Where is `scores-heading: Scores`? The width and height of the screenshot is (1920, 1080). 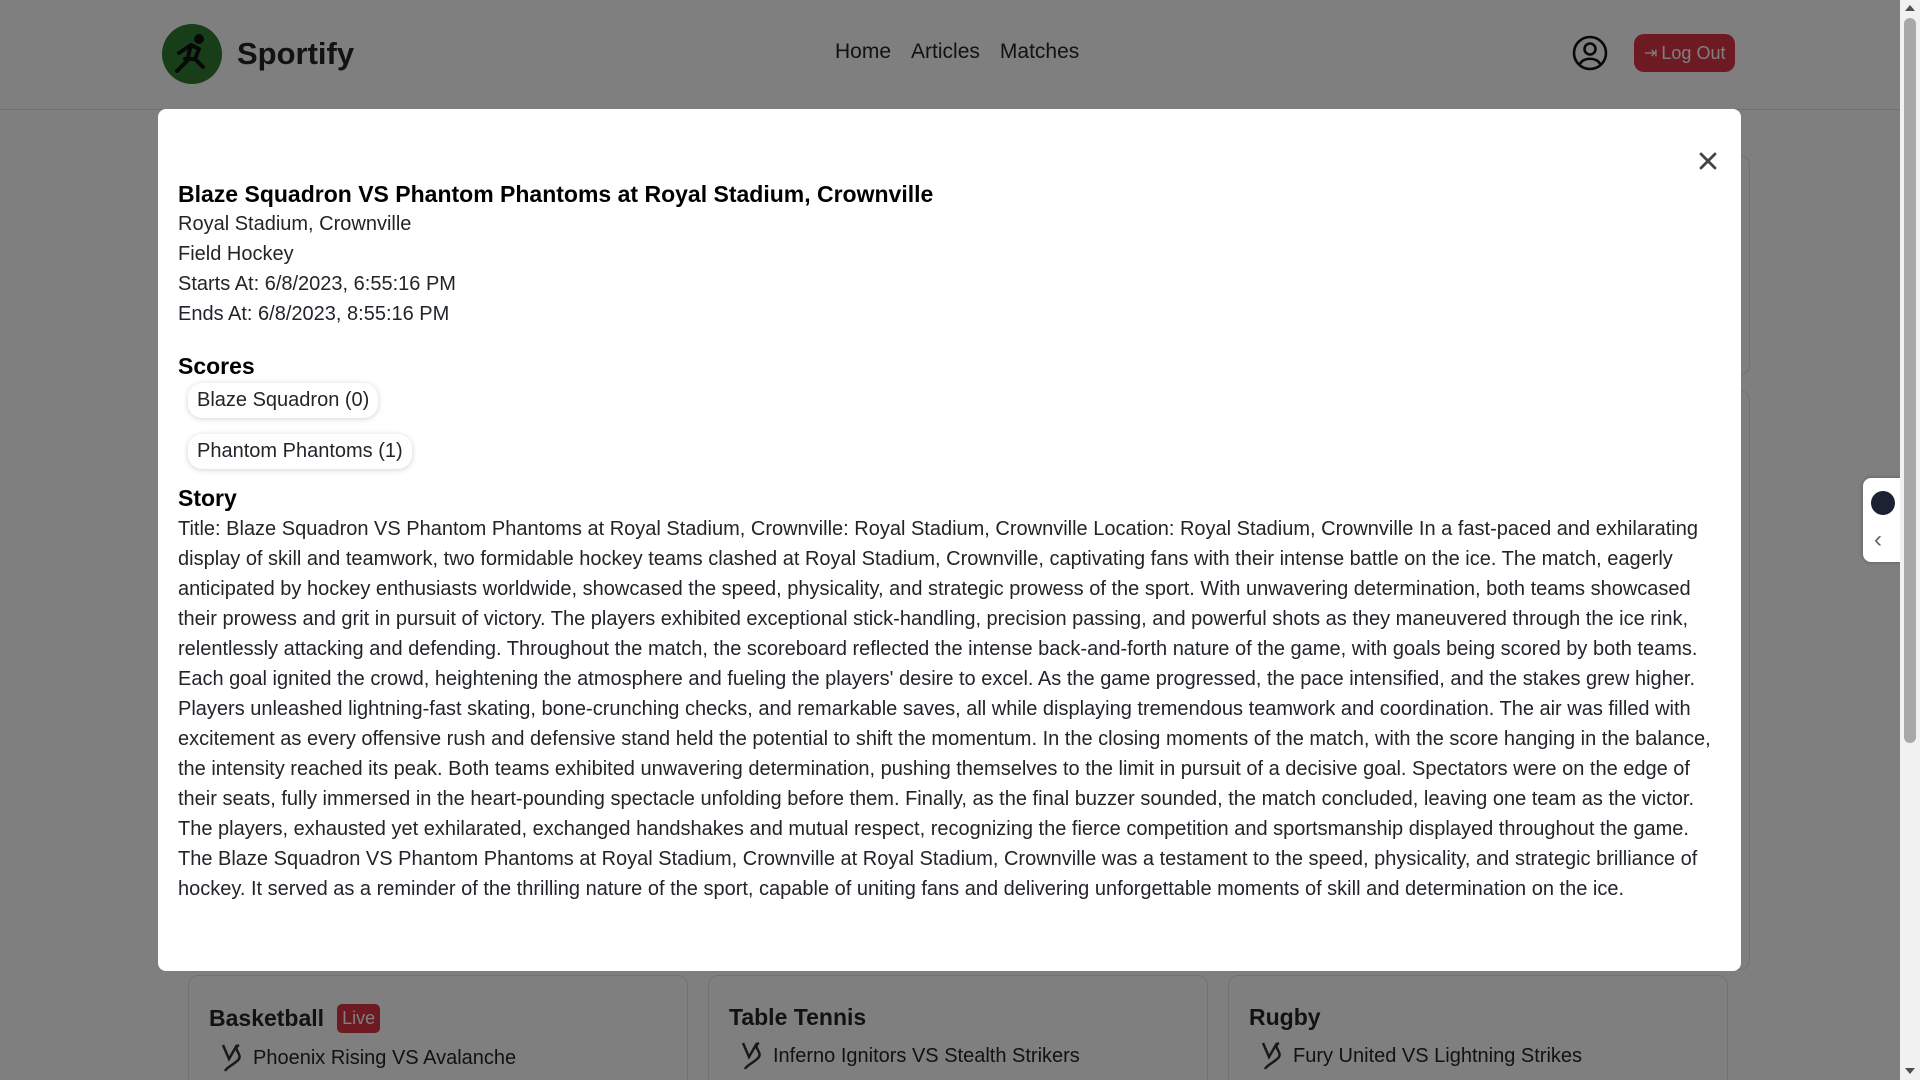
scores-heading: Scores is located at coordinates (216, 366).